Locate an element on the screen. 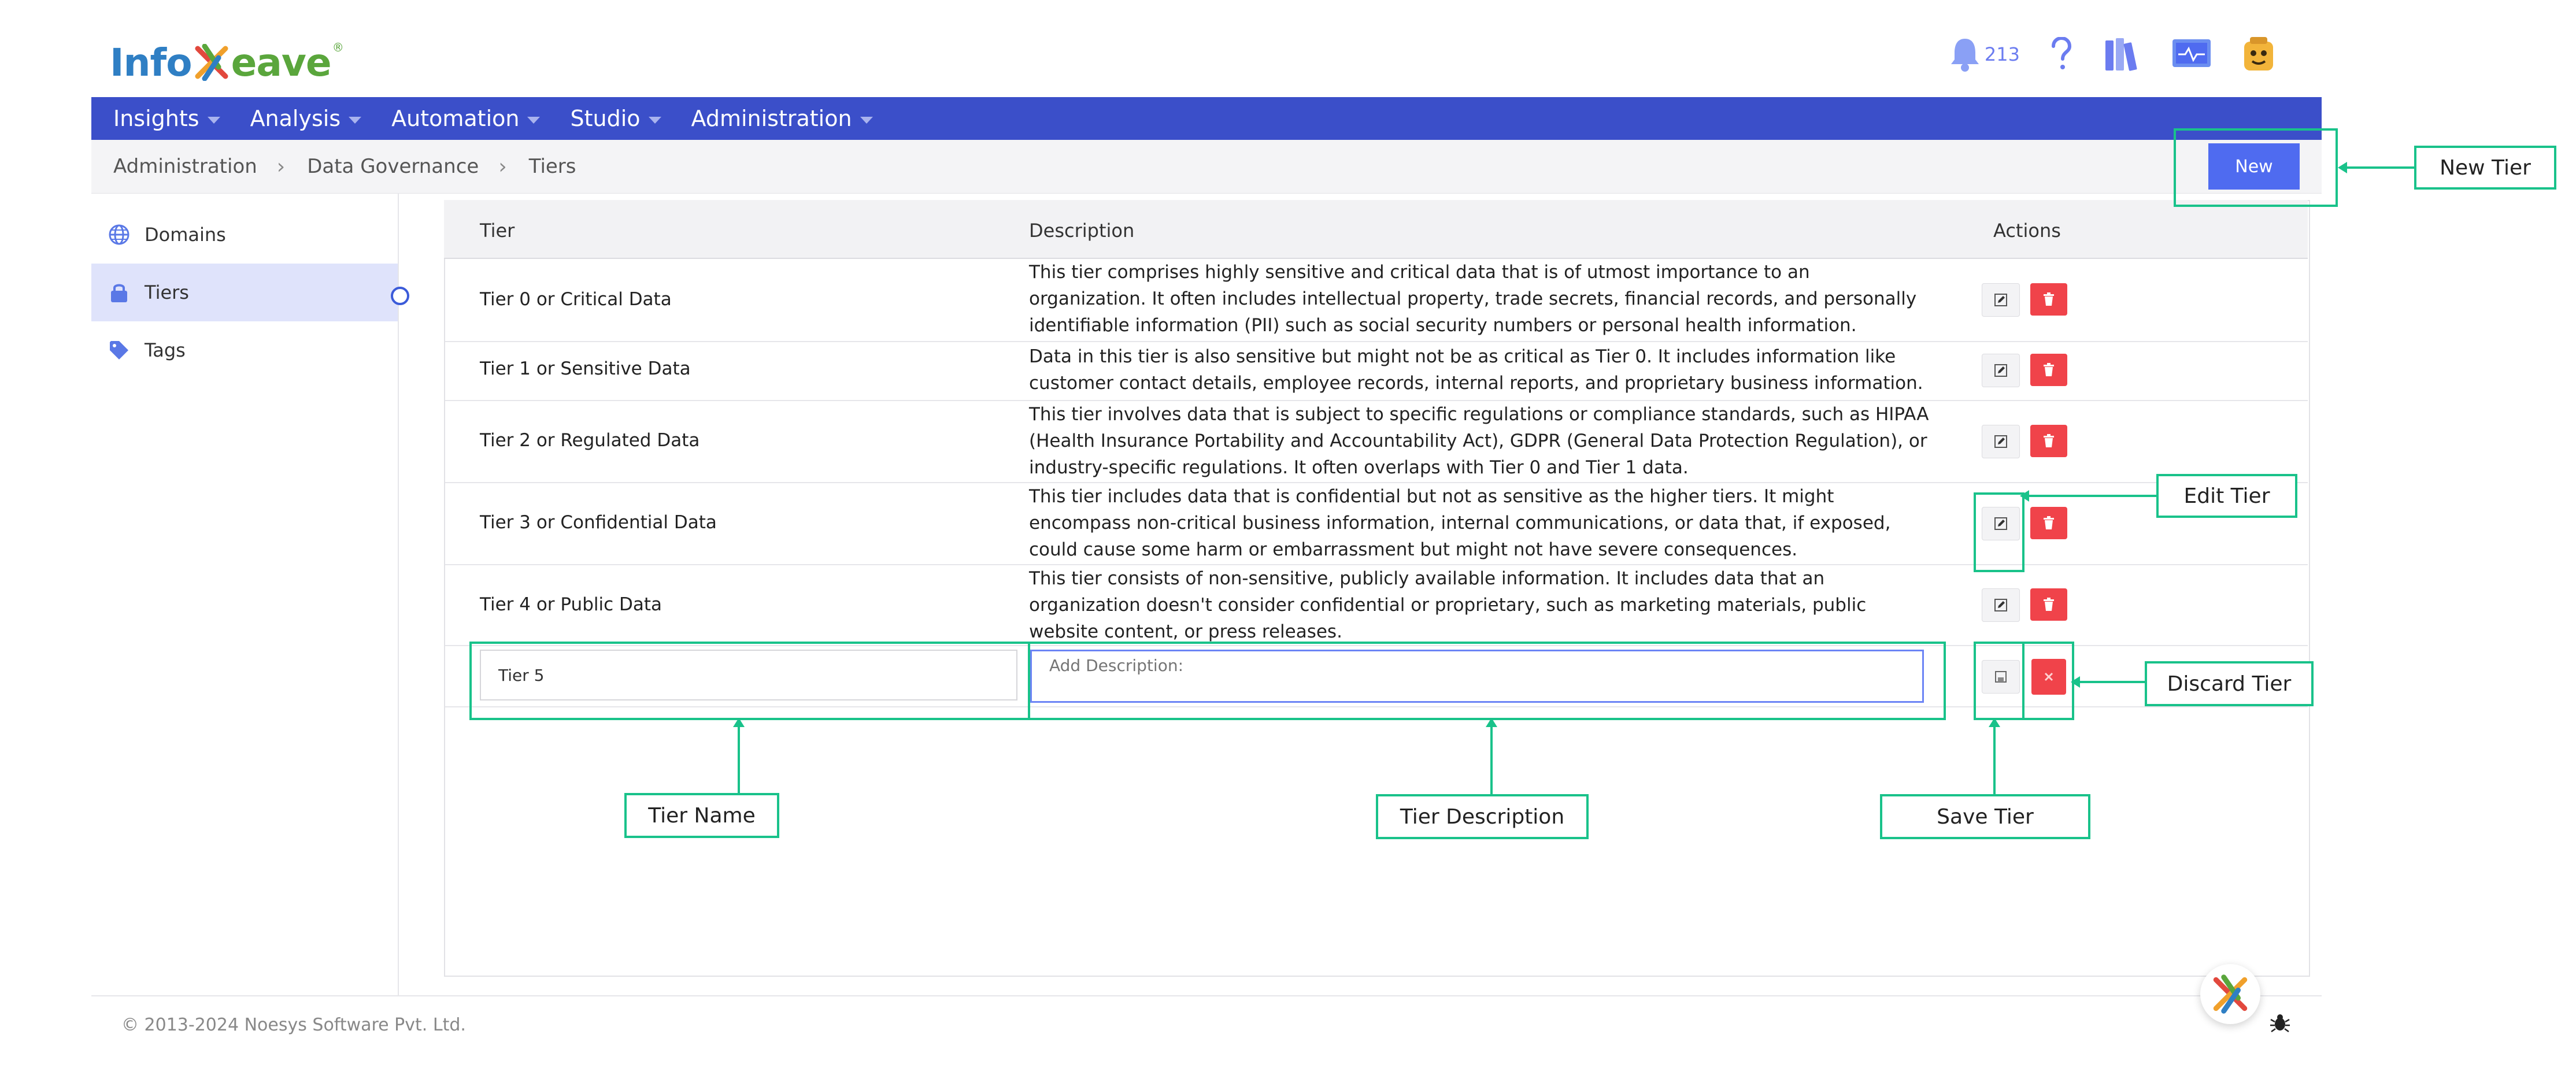 This screenshot has width=2576, height=1075. sidebar-item-label: Tiers is located at coordinates (167, 292).